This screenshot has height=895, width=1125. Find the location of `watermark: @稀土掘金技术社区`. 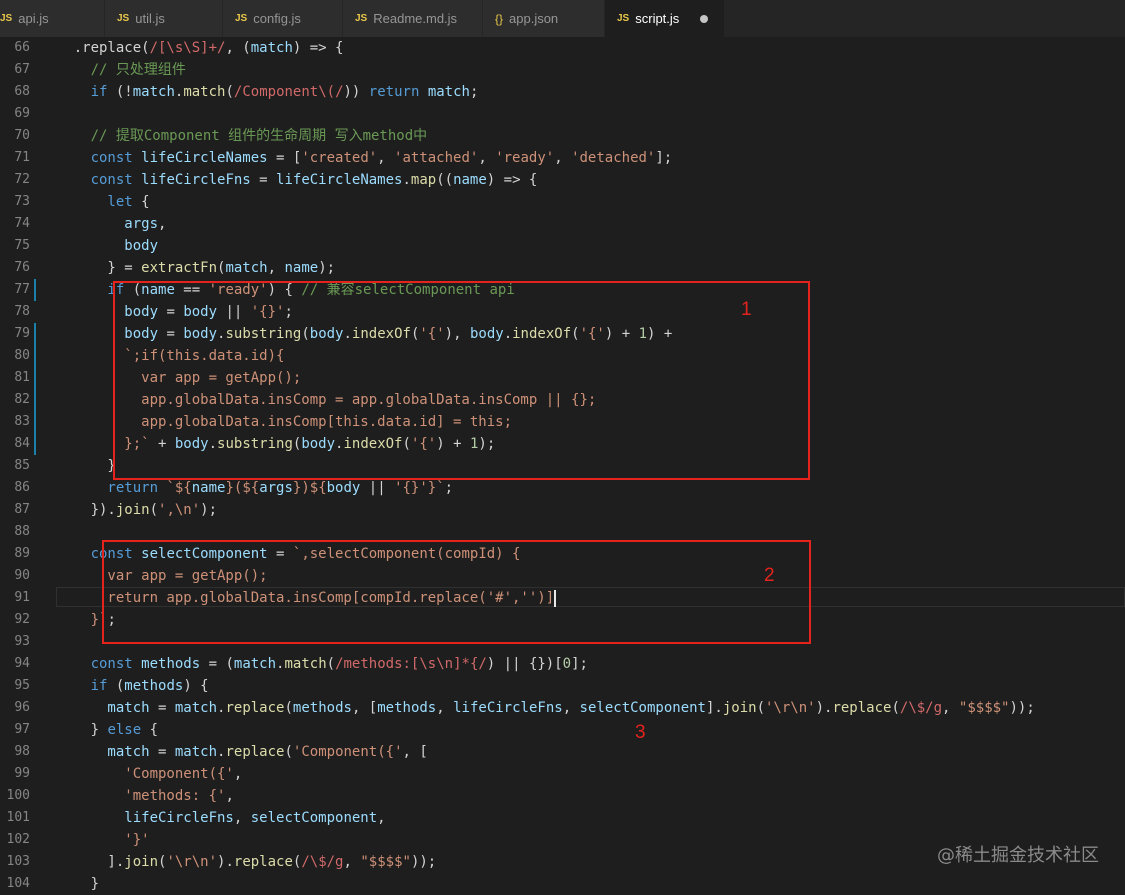

watermark: @稀土掘金技术社区 is located at coordinates (1018, 855).